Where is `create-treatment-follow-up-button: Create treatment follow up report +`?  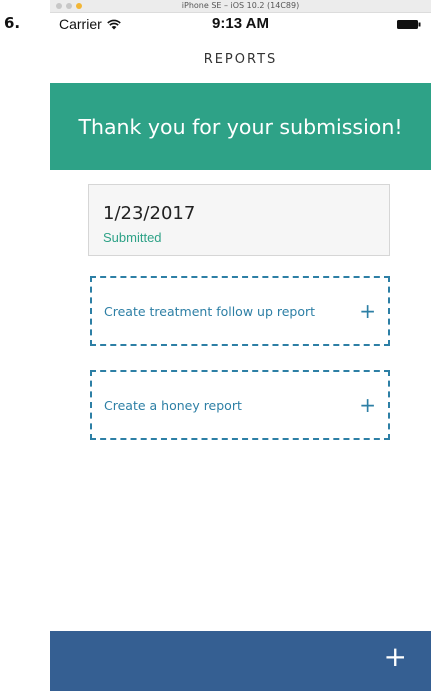 create-treatment-follow-up-button: Create treatment follow up report + is located at coordinates (240, 311).